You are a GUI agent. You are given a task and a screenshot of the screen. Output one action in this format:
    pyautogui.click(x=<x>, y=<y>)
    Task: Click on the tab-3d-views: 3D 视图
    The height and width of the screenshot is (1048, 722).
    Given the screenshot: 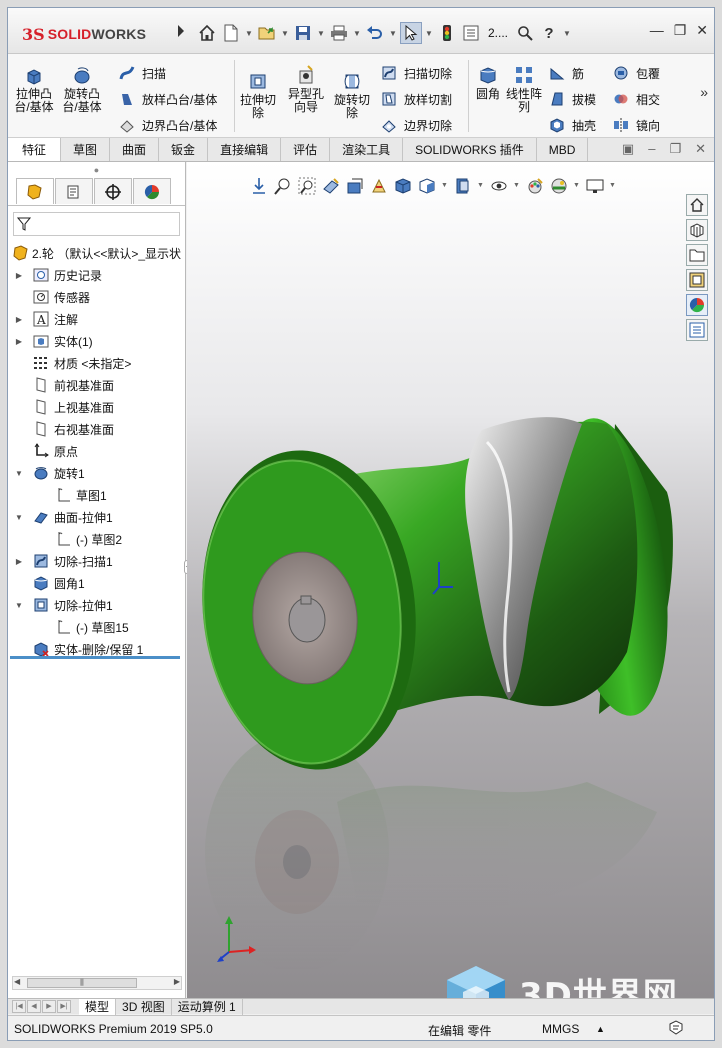 What is the action you would take?
    pyautogui.click(x=144, y=1006)
    